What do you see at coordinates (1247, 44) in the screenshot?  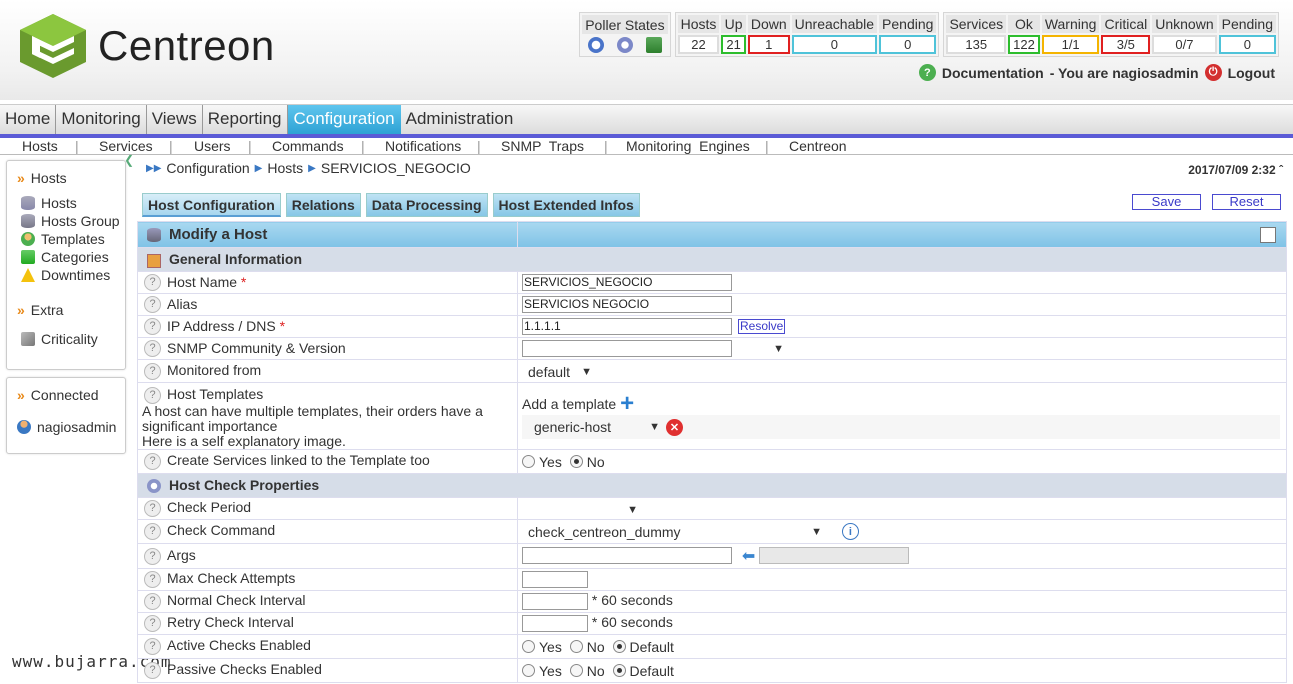 I see `services-pending: 0` at bounding box center [1247, 44].